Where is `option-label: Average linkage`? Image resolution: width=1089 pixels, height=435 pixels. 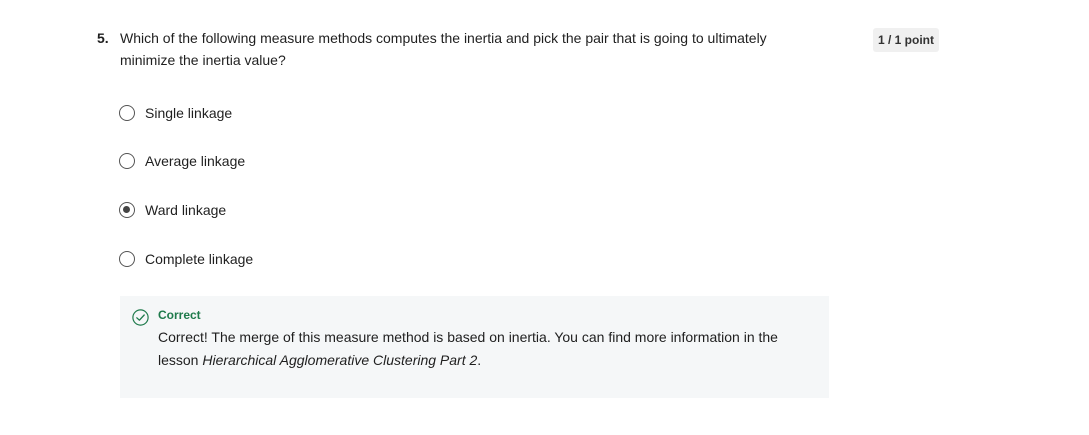
option-label: Average linkage is located at coordinates (195, 161).